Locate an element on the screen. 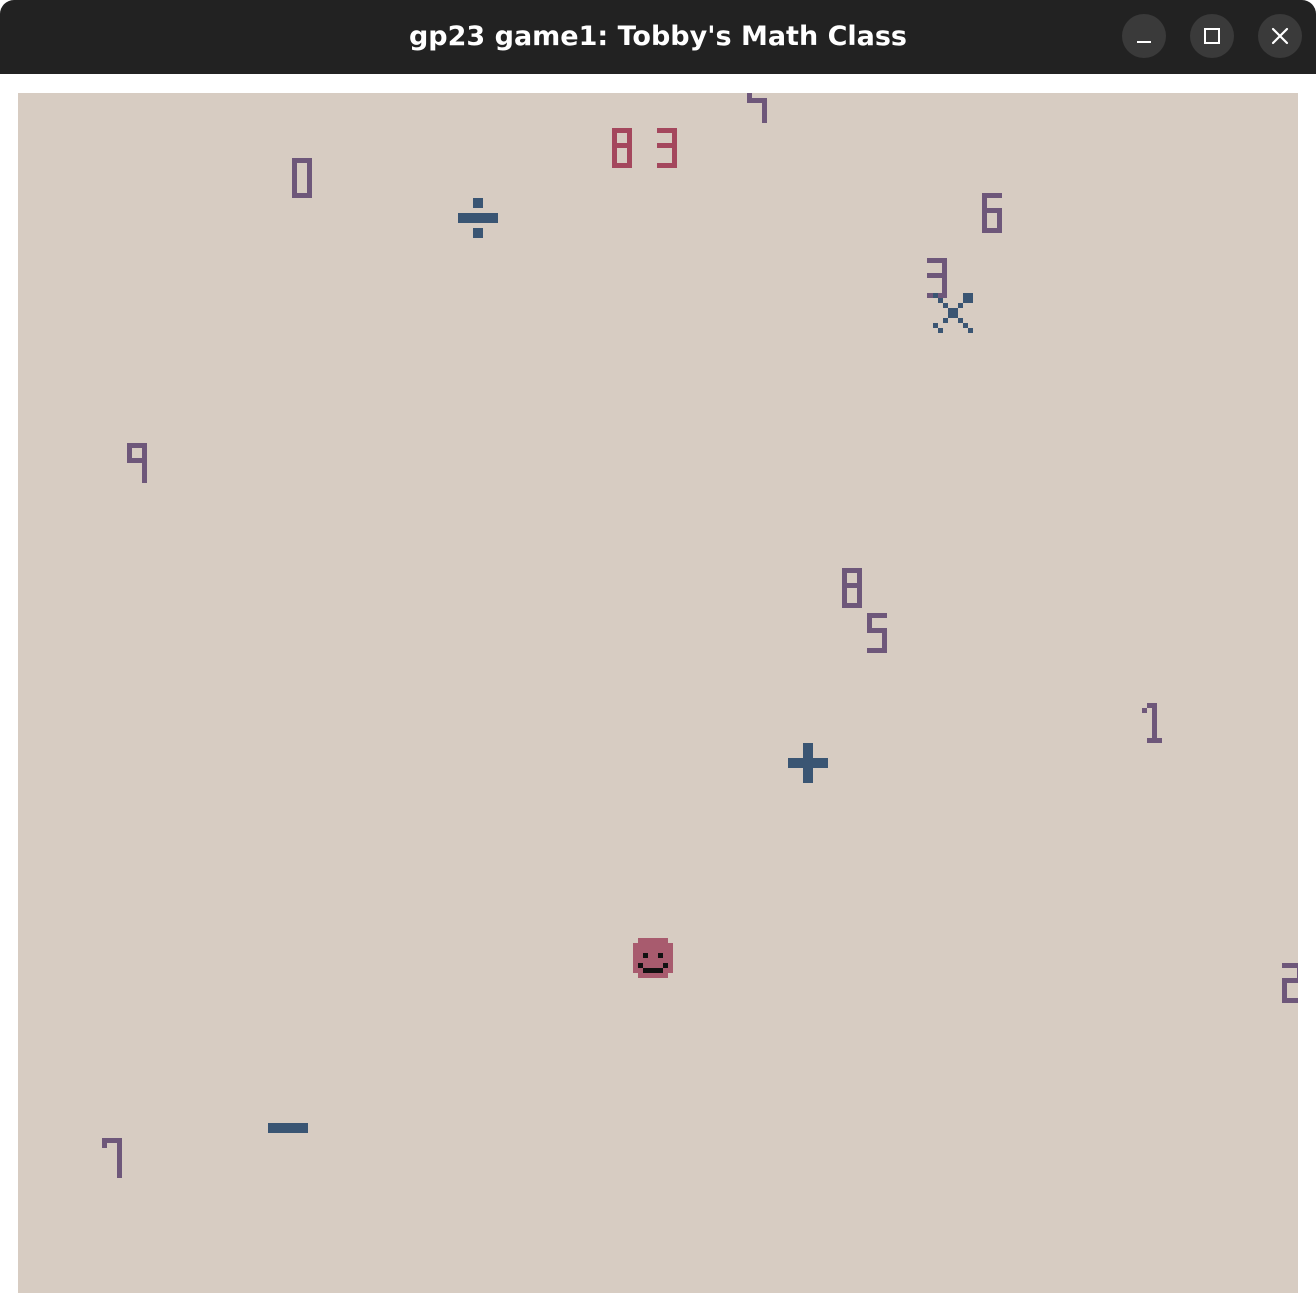  maximize-icon is located at coordinates (1212, 36).